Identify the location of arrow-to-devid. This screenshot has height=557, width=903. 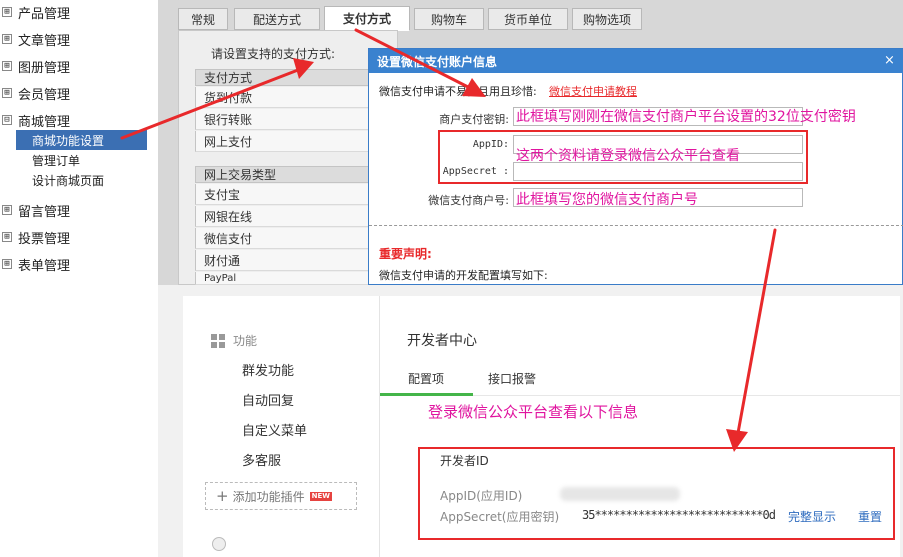
(756, 331).